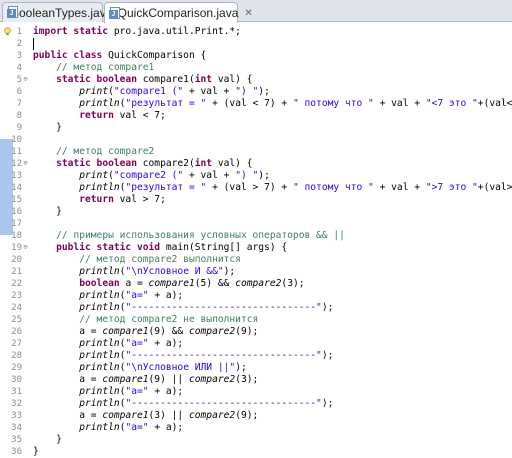  I want to click on code-line: 27 println("a=" + a);, so click(256, 344).